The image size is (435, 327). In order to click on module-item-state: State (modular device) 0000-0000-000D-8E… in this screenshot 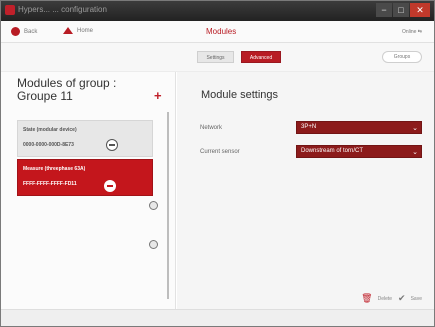, I will do `click(85, 138)`.